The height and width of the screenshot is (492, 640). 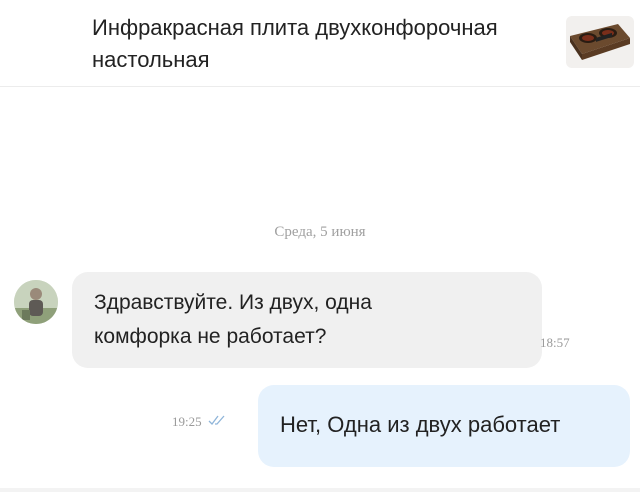 What do you see at coordinates (600, 42) in the screenshot?
I see `stove-thumbnail-icon` at bounding box center [600, 42].